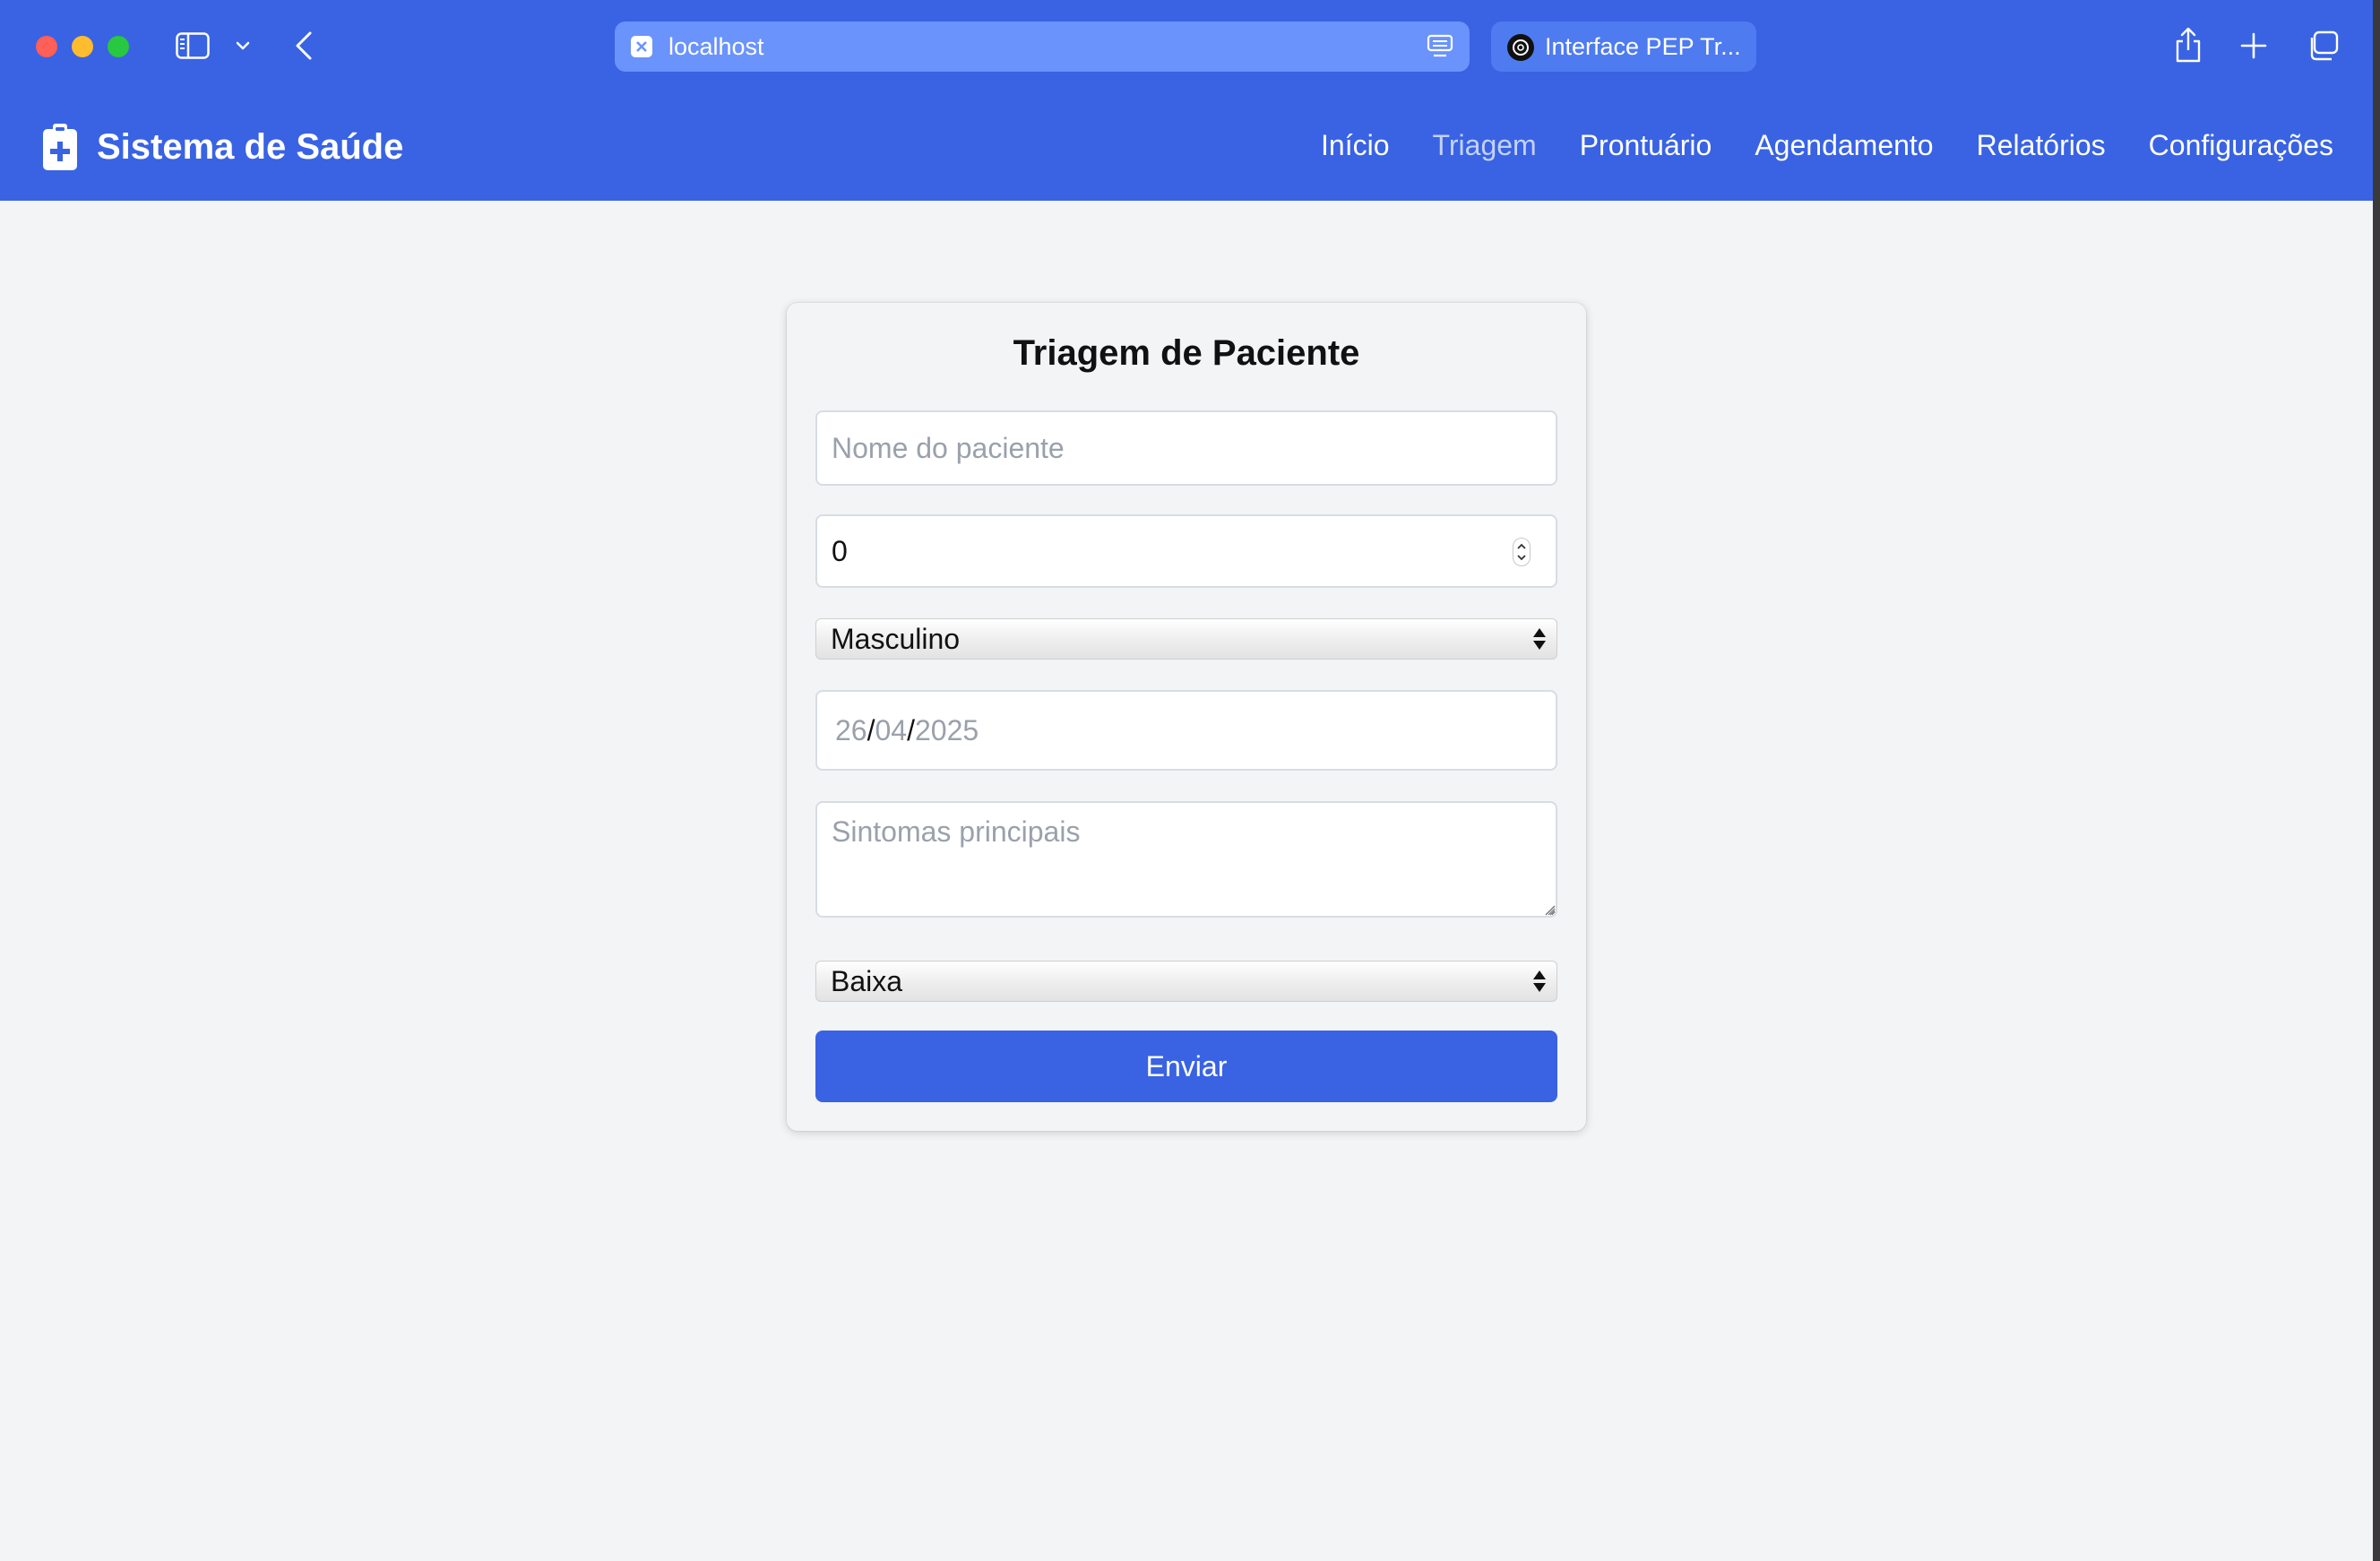 Image resolution: width=2380 pixels, height=1561 pixels. What do you see at coordinates (851, 730) in the screenshot?
I see `date-day: 26` at bounding box center [851, 730].